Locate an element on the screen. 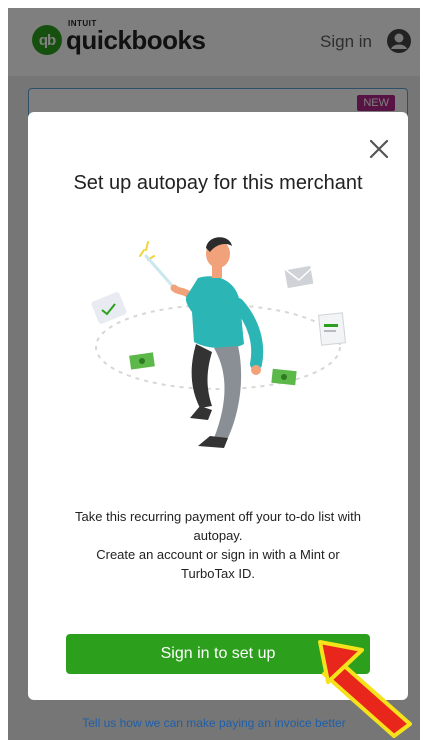 This screenshot has width=428, height=740. close-icon is located at coordinates (379, 149).